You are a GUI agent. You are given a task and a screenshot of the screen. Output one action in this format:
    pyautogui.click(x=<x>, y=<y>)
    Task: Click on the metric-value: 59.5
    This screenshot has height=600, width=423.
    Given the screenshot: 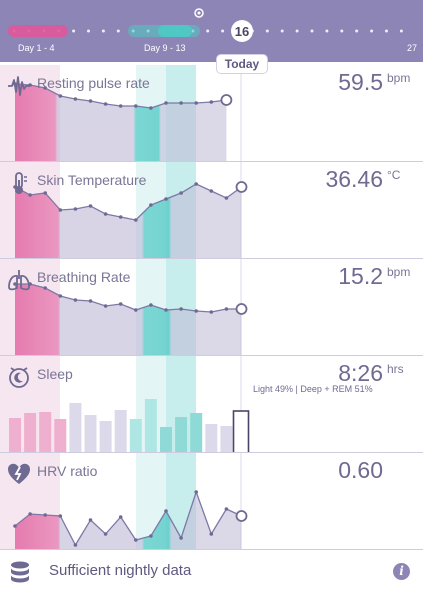 What is the action you would take?
    pyautogui.click(x=360, y=82)
    